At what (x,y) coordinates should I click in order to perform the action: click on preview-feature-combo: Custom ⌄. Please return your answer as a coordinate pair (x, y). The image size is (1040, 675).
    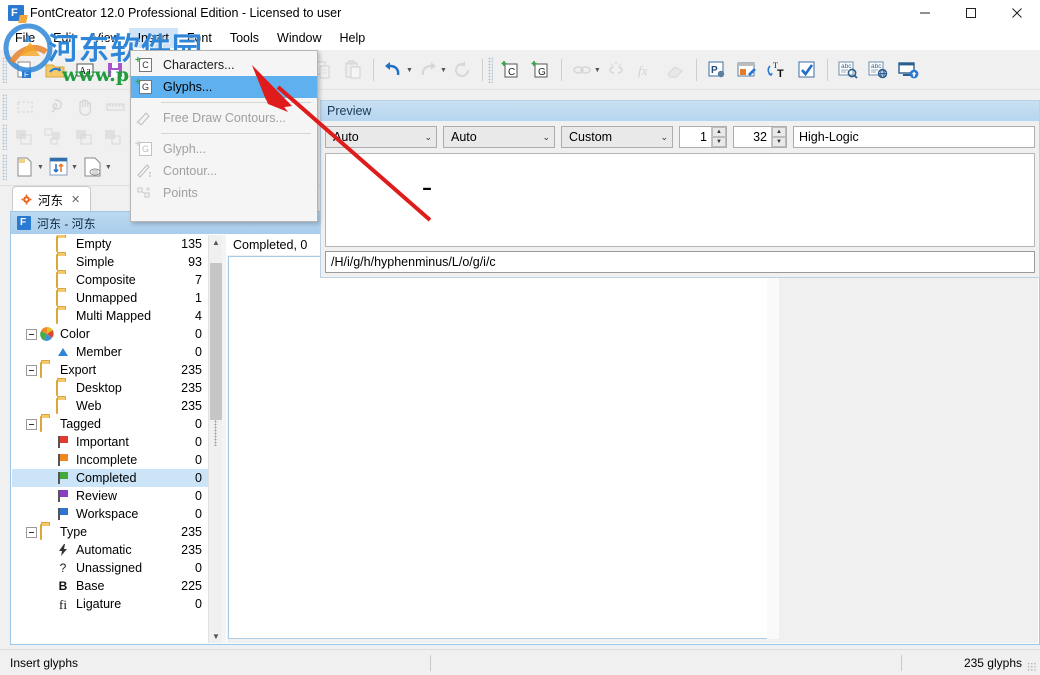
    Looking at the image, I should click on (617, 137).